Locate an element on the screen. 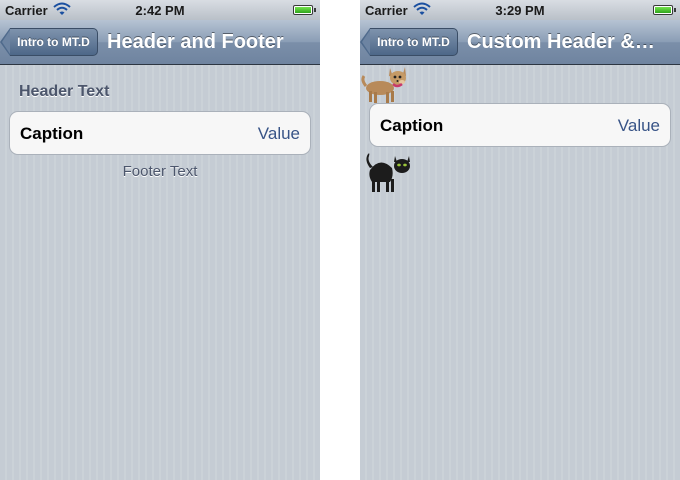  clock: 2:42 PM is located at coordinates (160, 10).